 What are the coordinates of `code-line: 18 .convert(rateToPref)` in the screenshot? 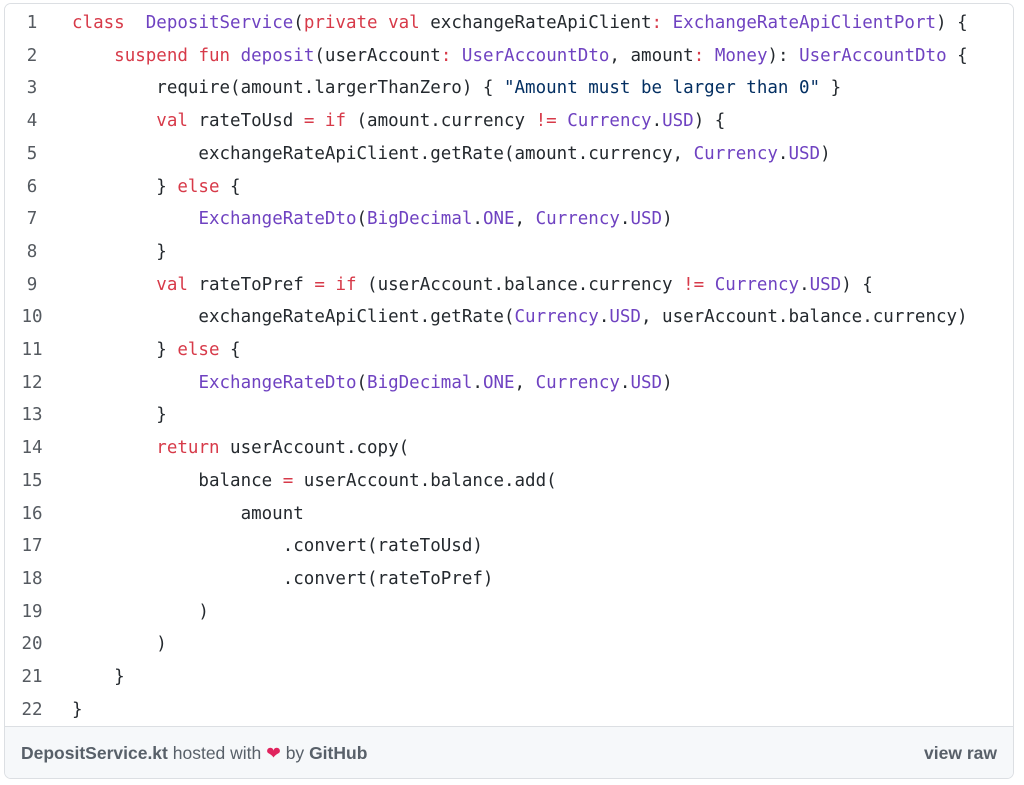 It's located at (509, 579).